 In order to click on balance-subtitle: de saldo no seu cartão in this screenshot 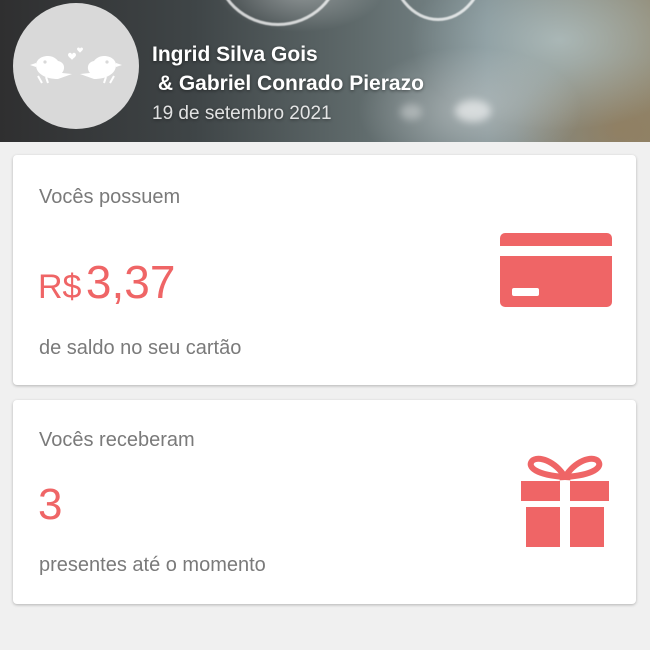, I will do `click(140, 348)`.